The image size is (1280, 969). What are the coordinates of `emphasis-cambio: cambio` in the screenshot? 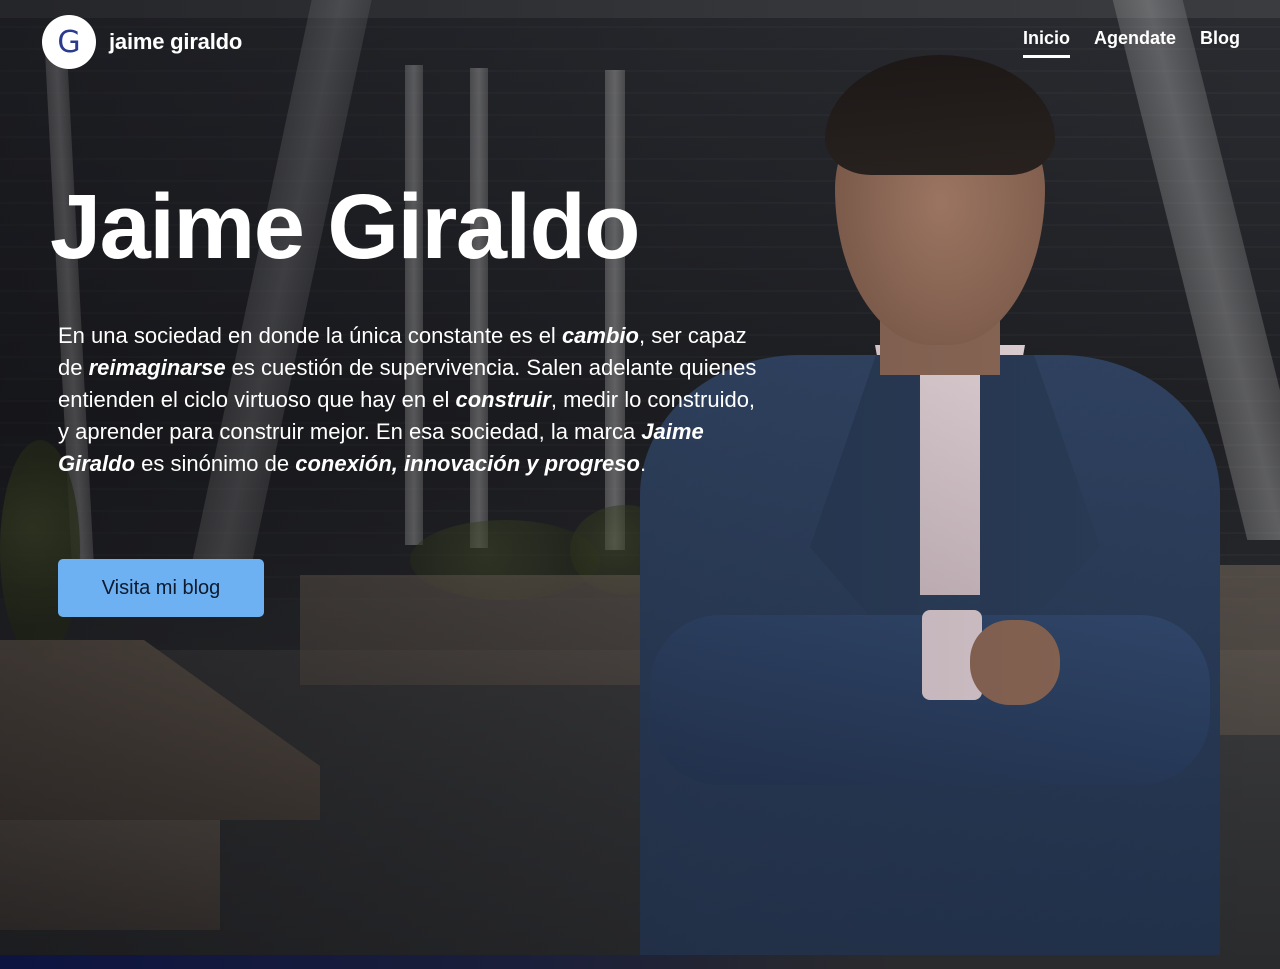 It's located at (600, 335).